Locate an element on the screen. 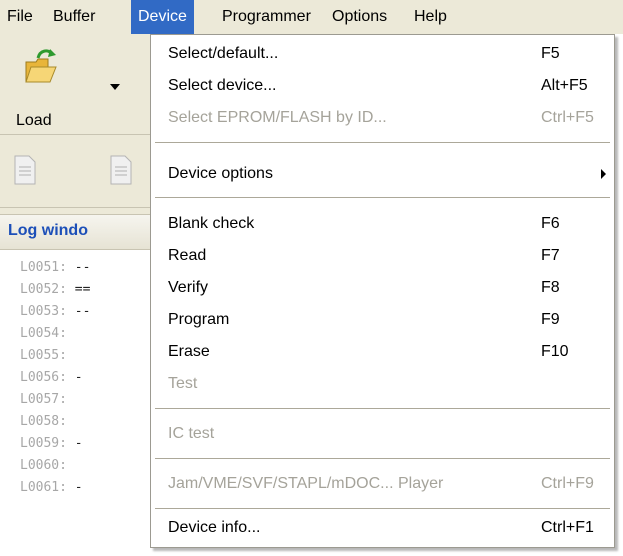 This screenshot has height=556, width=623. menu-programmer: Programmer is located at coordinates (266, 17).